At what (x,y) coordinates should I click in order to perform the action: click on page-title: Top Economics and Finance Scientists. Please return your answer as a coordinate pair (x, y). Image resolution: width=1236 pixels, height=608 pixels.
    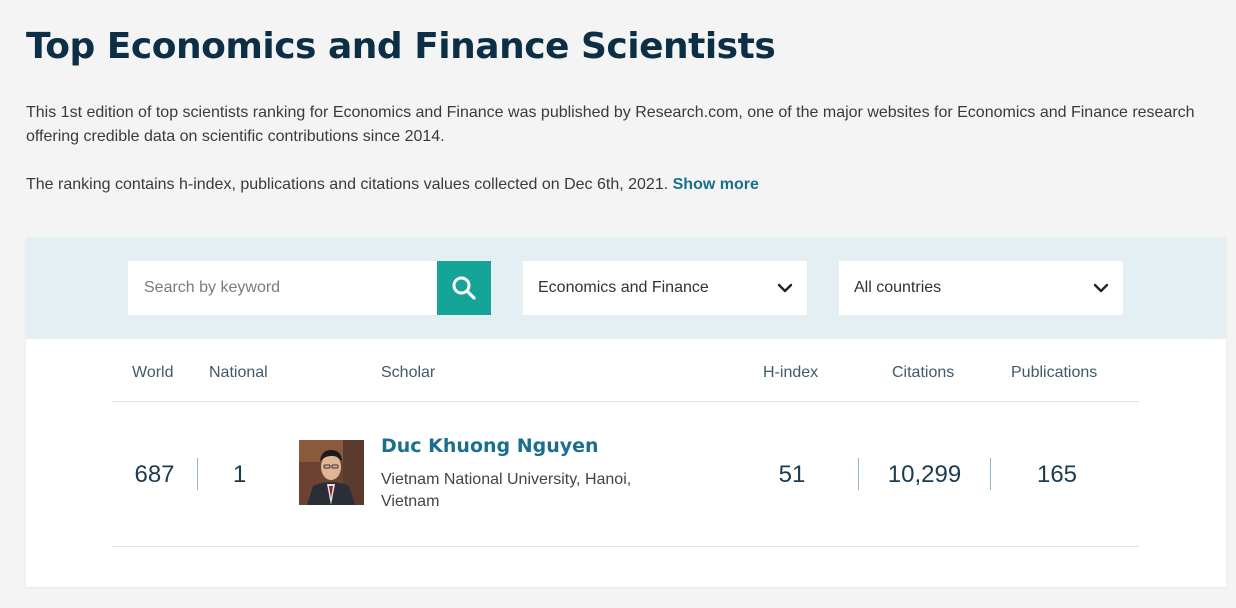
    Looking at the image, I should click on (401, 46).